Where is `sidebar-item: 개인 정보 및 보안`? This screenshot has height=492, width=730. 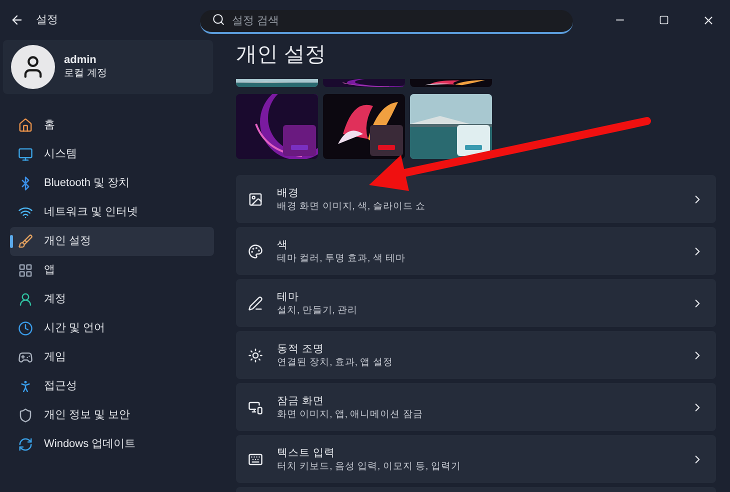
sidebar-item: 개인 정보 및 보안 is located at coordinates (112, 415).